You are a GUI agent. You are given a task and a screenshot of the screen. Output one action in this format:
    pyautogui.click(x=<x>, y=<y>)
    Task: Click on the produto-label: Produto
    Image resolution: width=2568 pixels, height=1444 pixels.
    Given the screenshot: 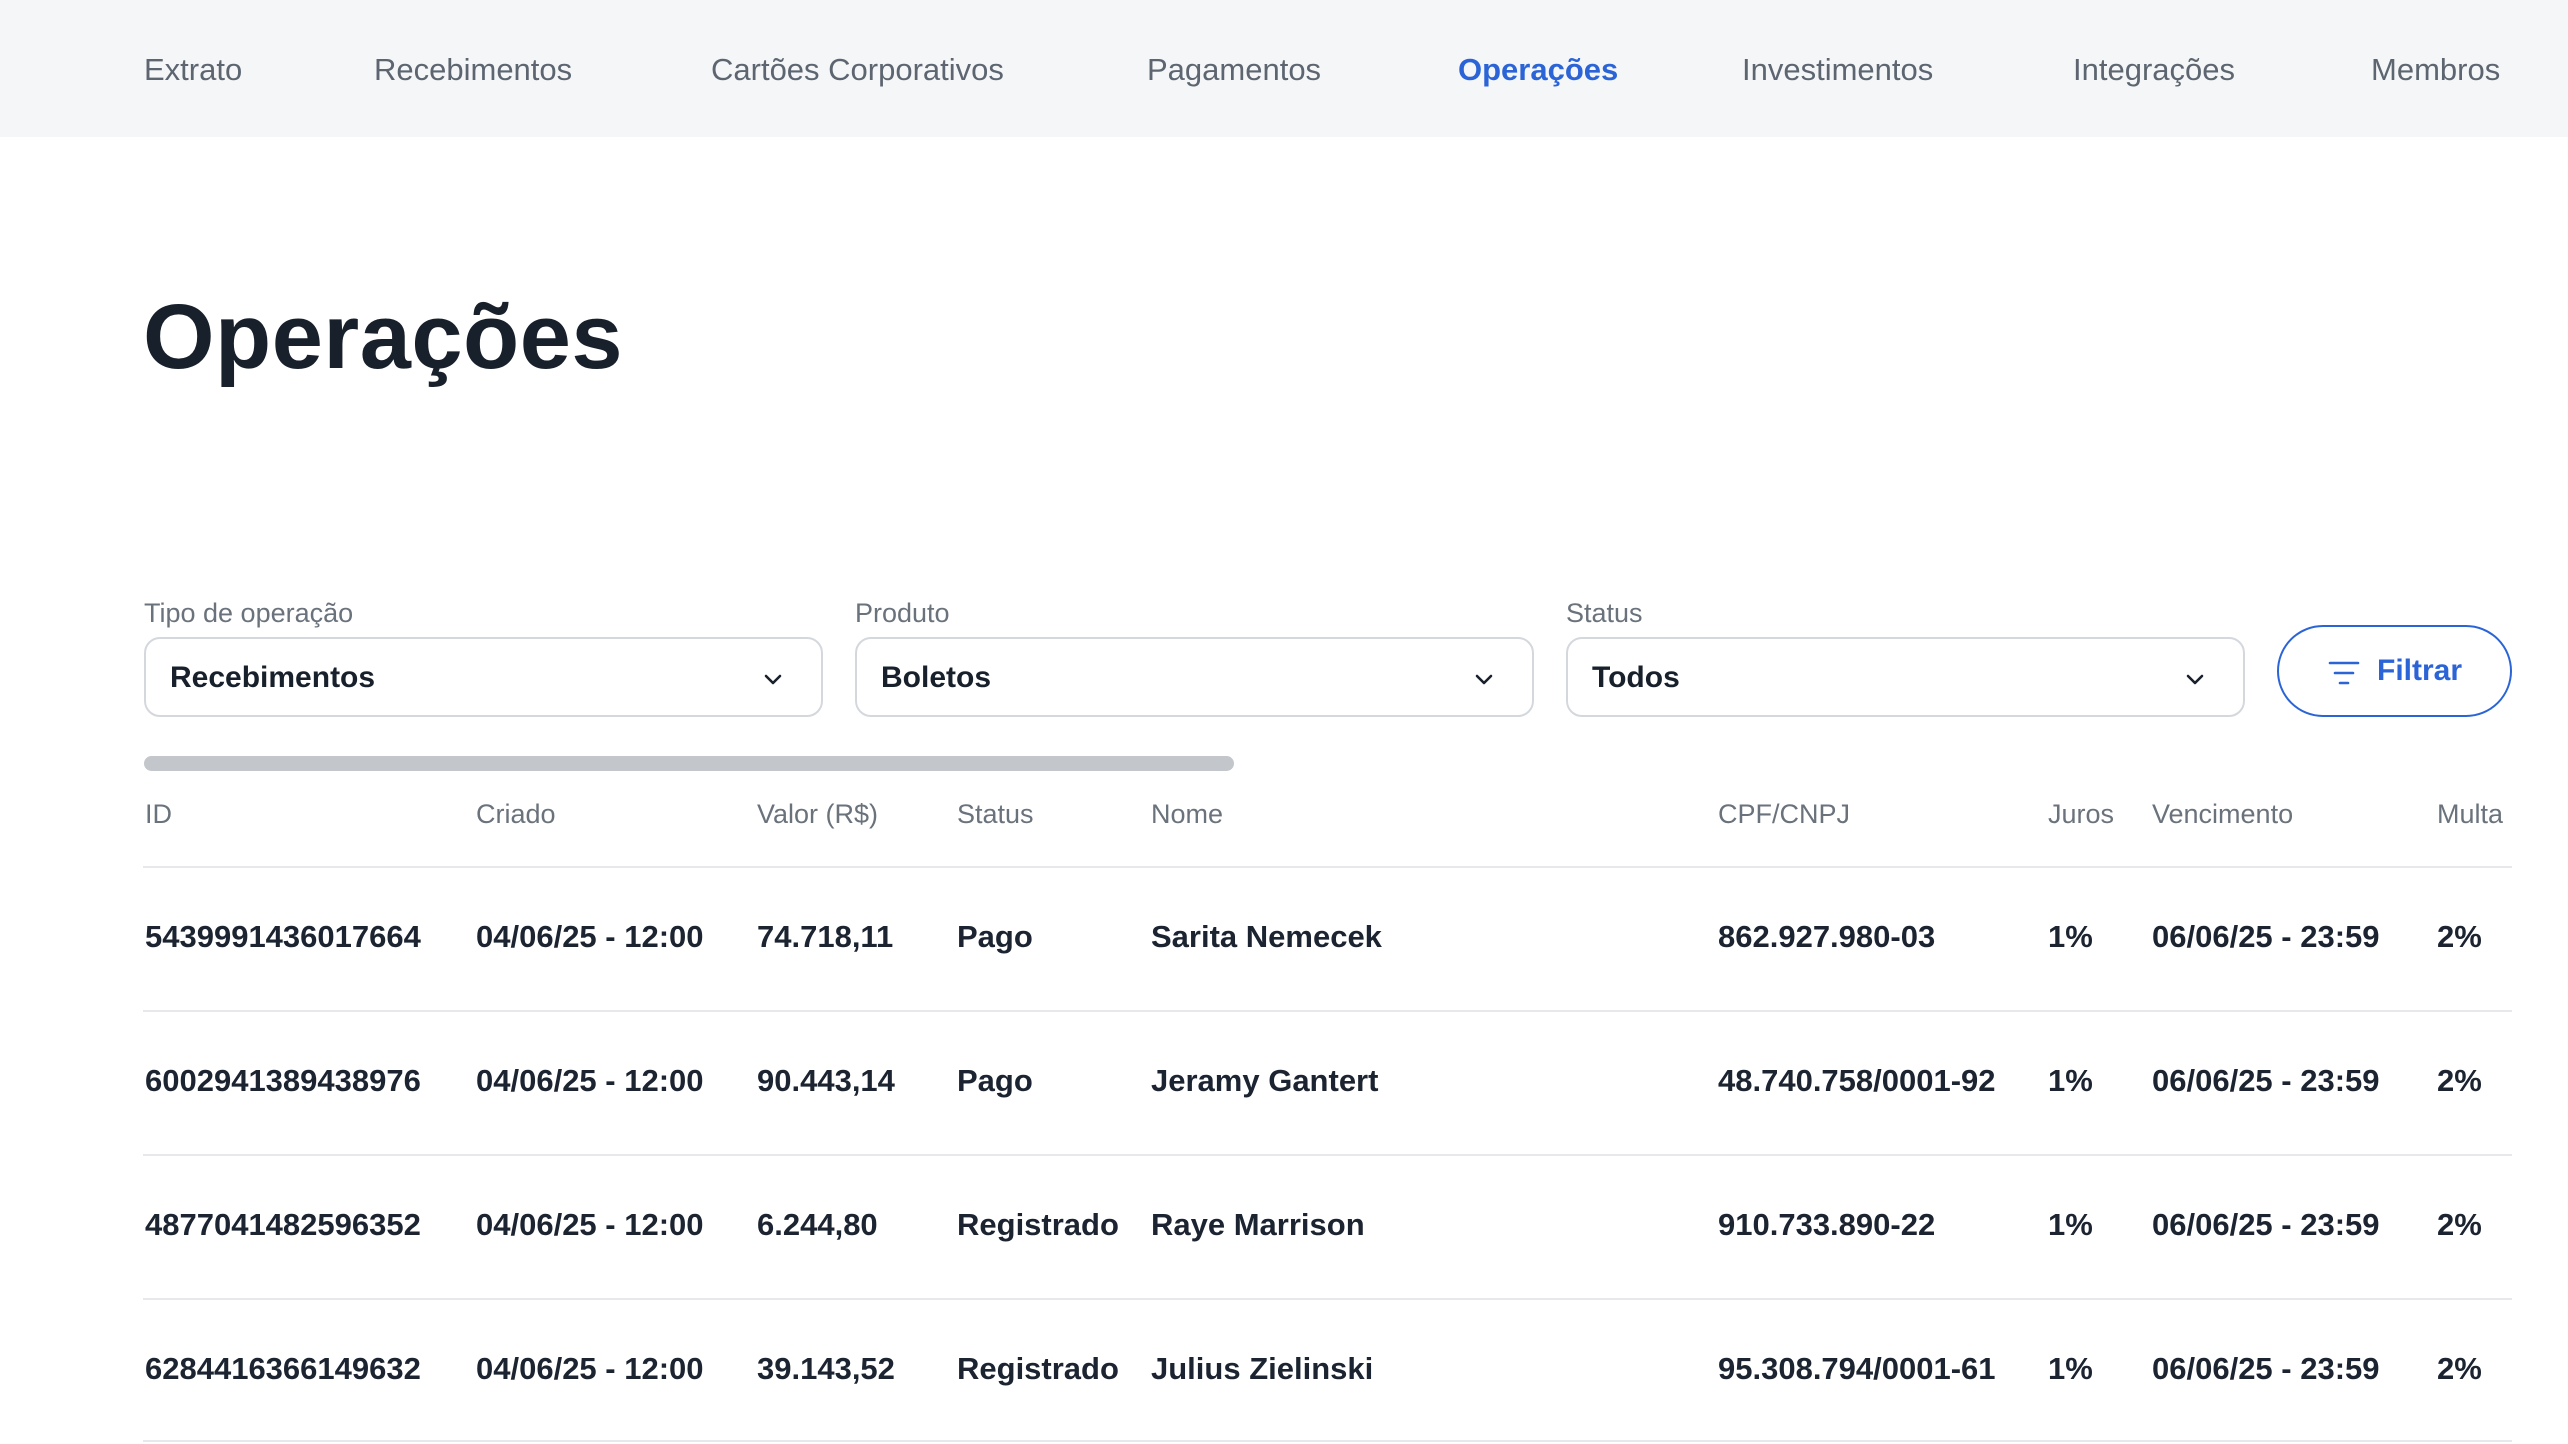 What is the action you would take?
    pyautogui.click(x=902, y=613)
    